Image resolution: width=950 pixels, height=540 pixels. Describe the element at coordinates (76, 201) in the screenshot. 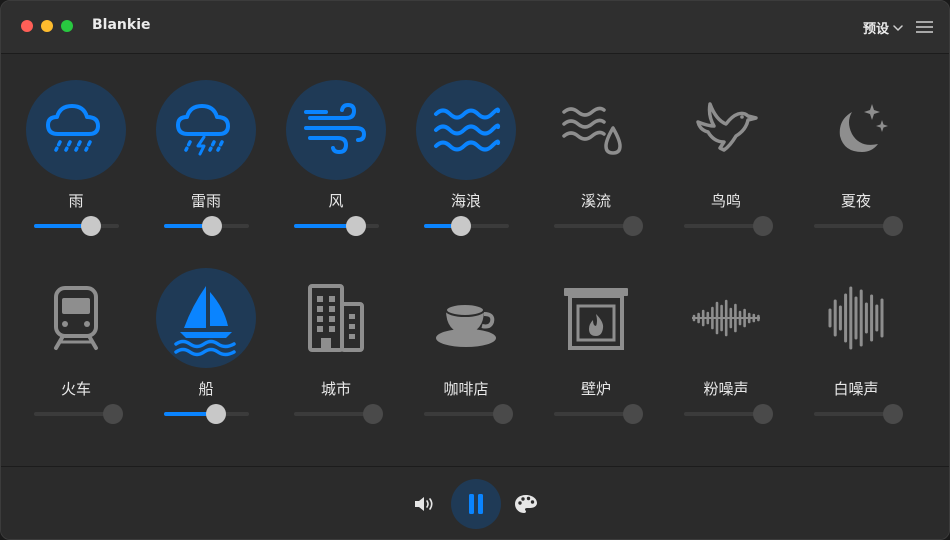

I see `sound-label: 雨` at that location.